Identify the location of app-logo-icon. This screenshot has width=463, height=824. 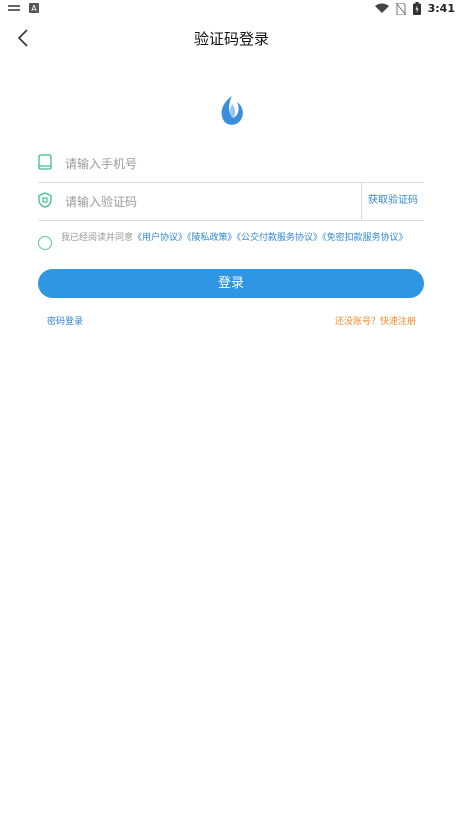
(232, 110).